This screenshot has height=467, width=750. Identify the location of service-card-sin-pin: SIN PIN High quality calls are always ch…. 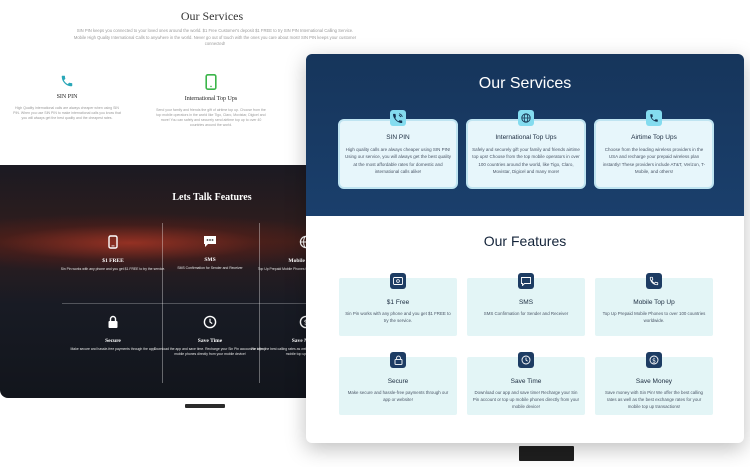
(398, 149).